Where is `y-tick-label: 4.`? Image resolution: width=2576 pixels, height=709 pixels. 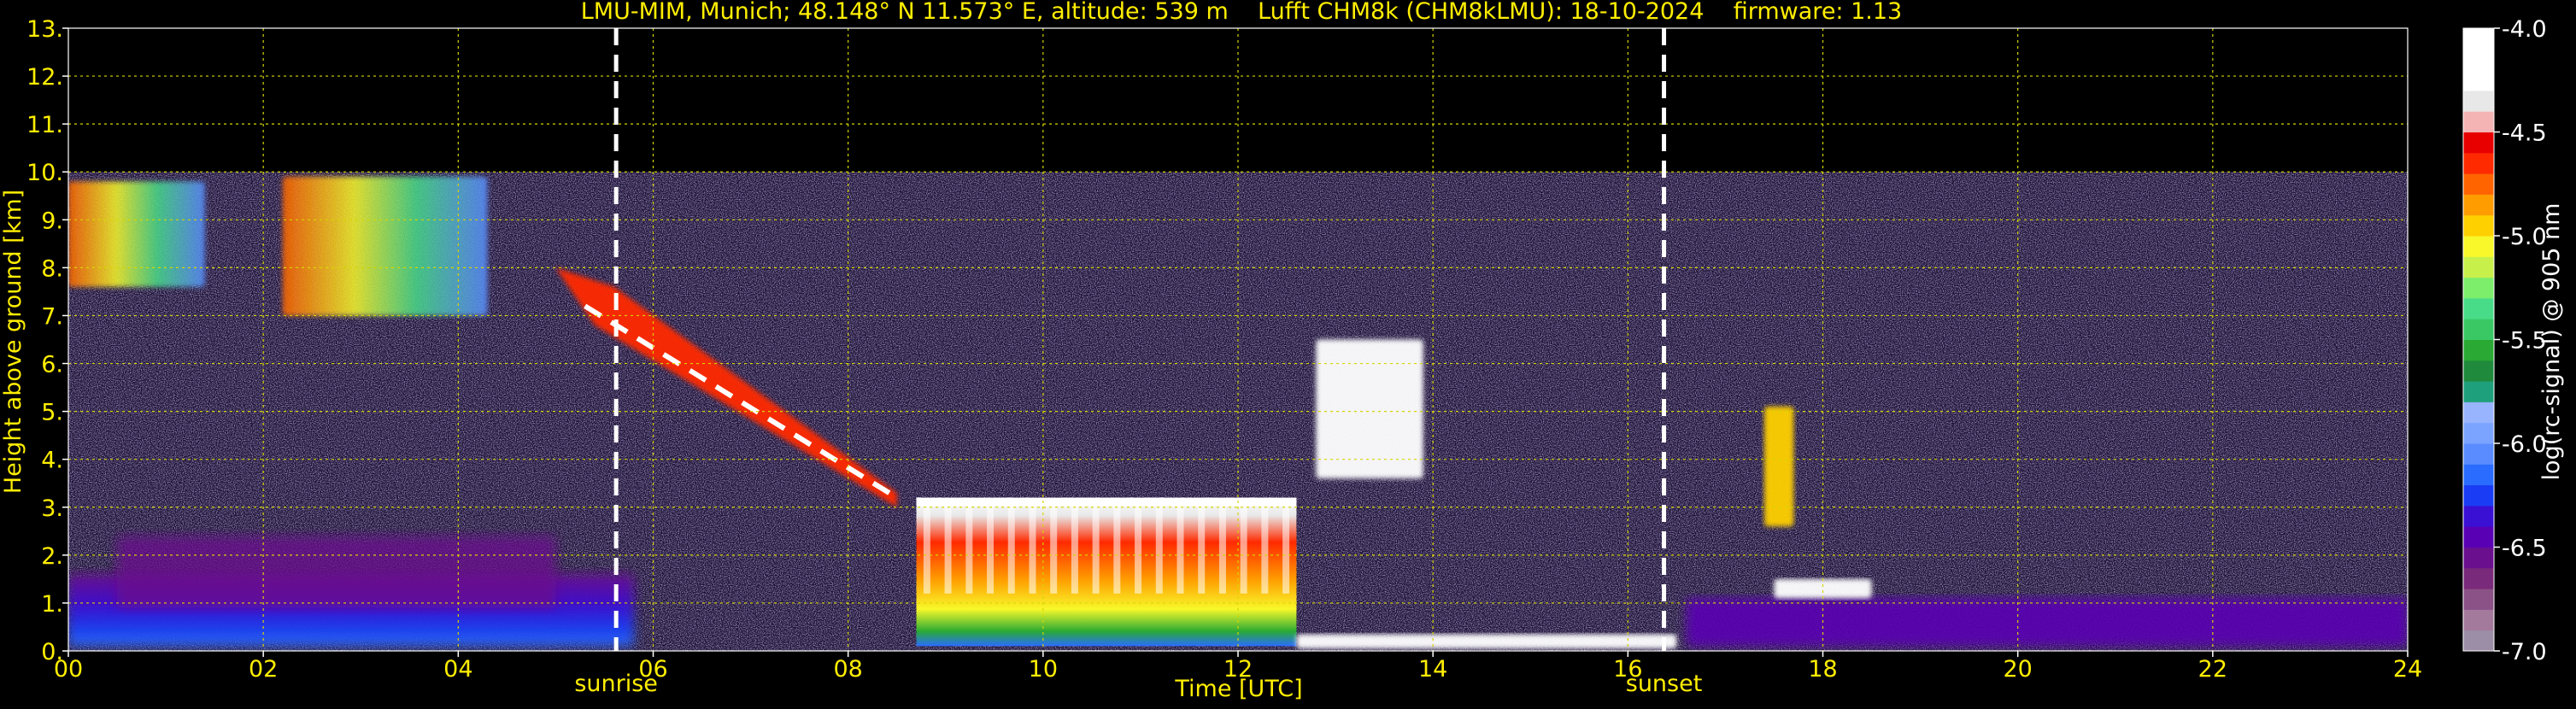 y-tick-label: 4. is located at coordinates (52, 461).